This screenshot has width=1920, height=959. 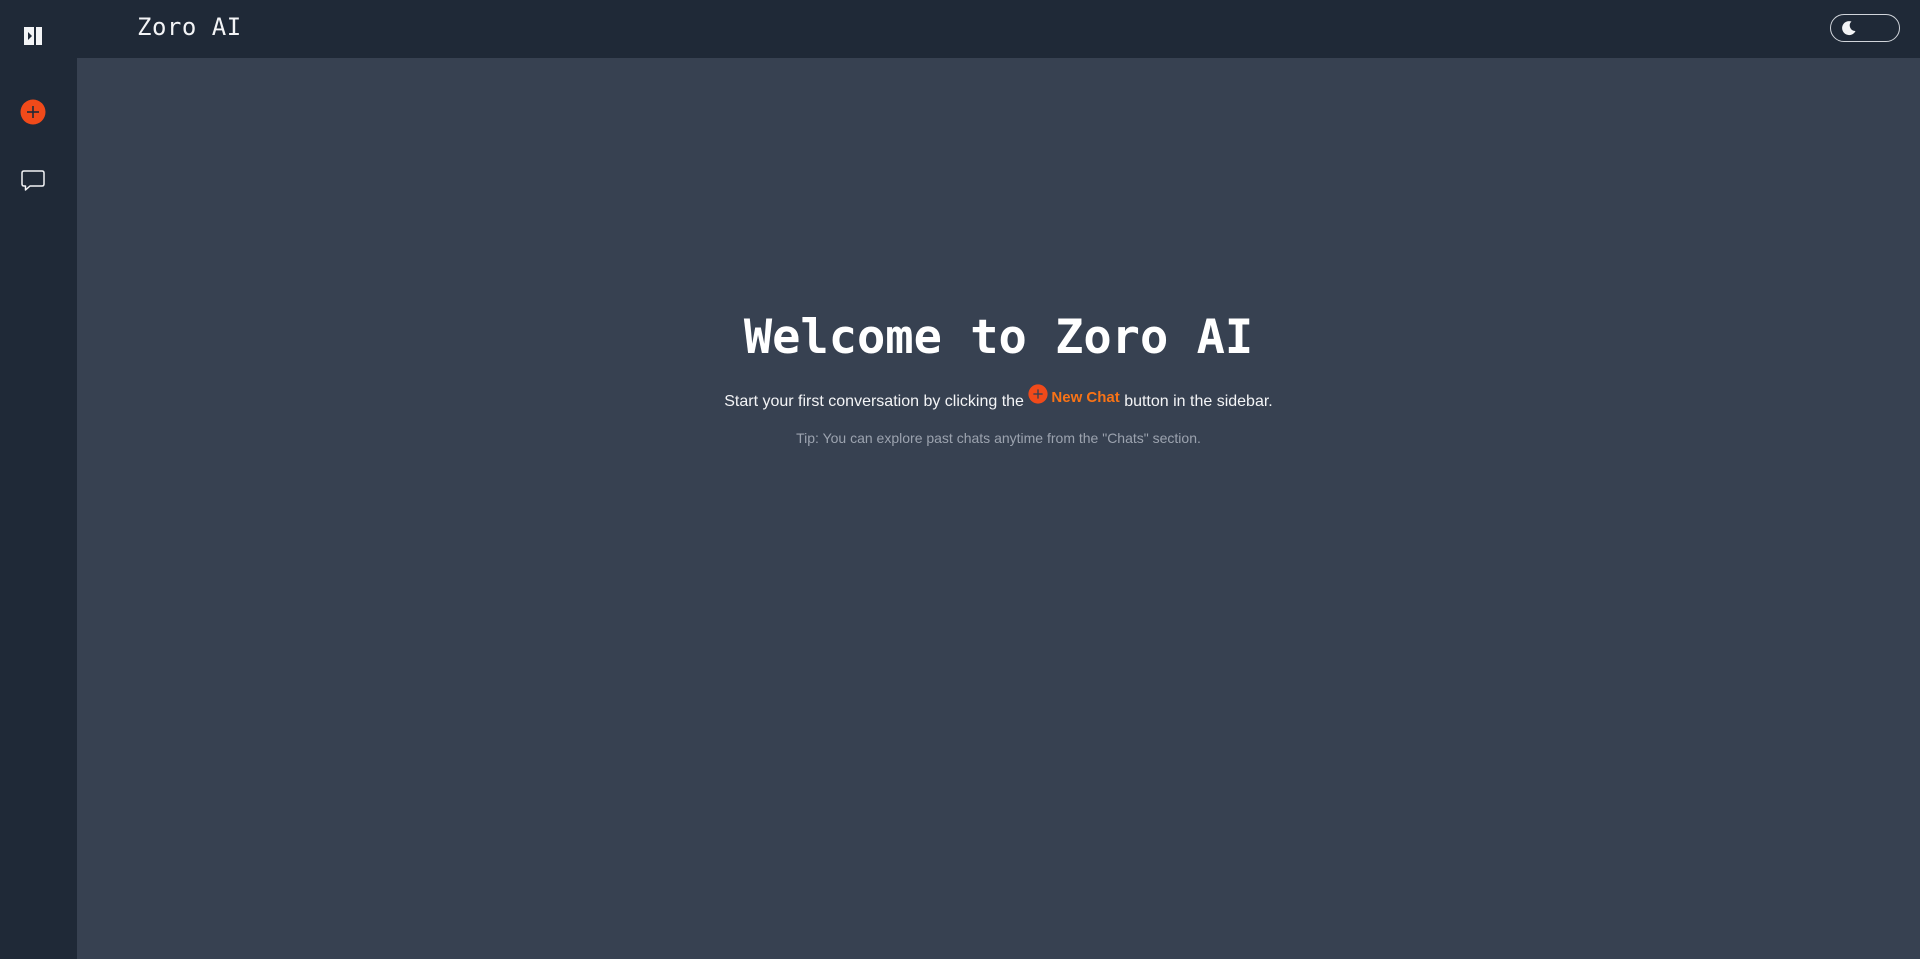 What do you see at coordinates (998, 337) in the screenshot?
I see `welcome-title: Welcome to Zoro AI` at bounding box center [998, 337].